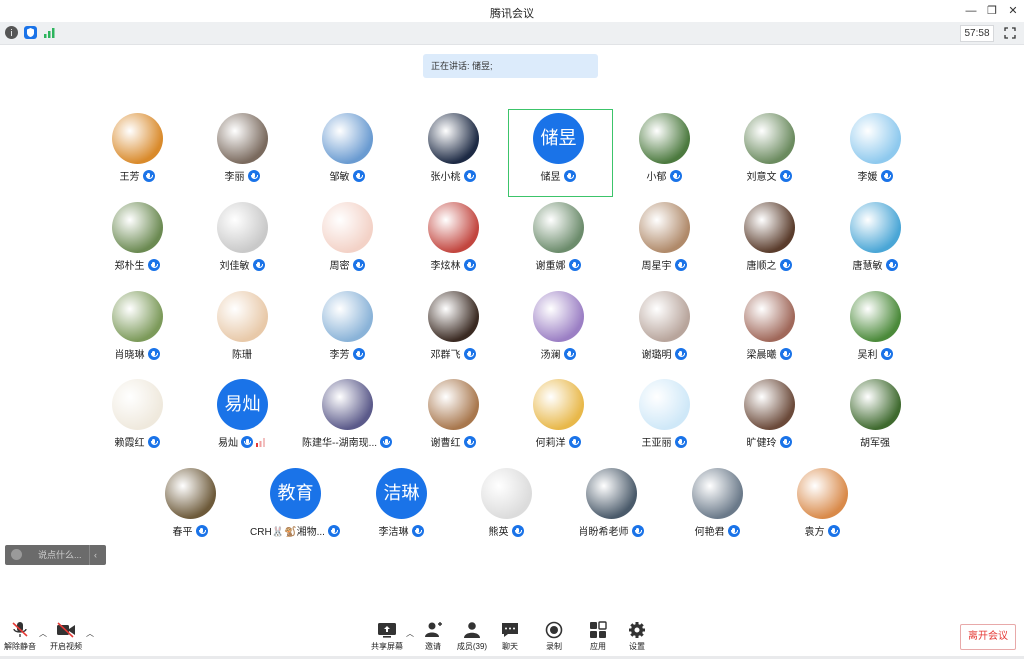 Image resolution: width=1024 pixels, height=659 pixels. What do you see at coordinates (453, 153) in the screenshot?
I see `participant-tile: 张小桃` at bounding box center [453, 153].